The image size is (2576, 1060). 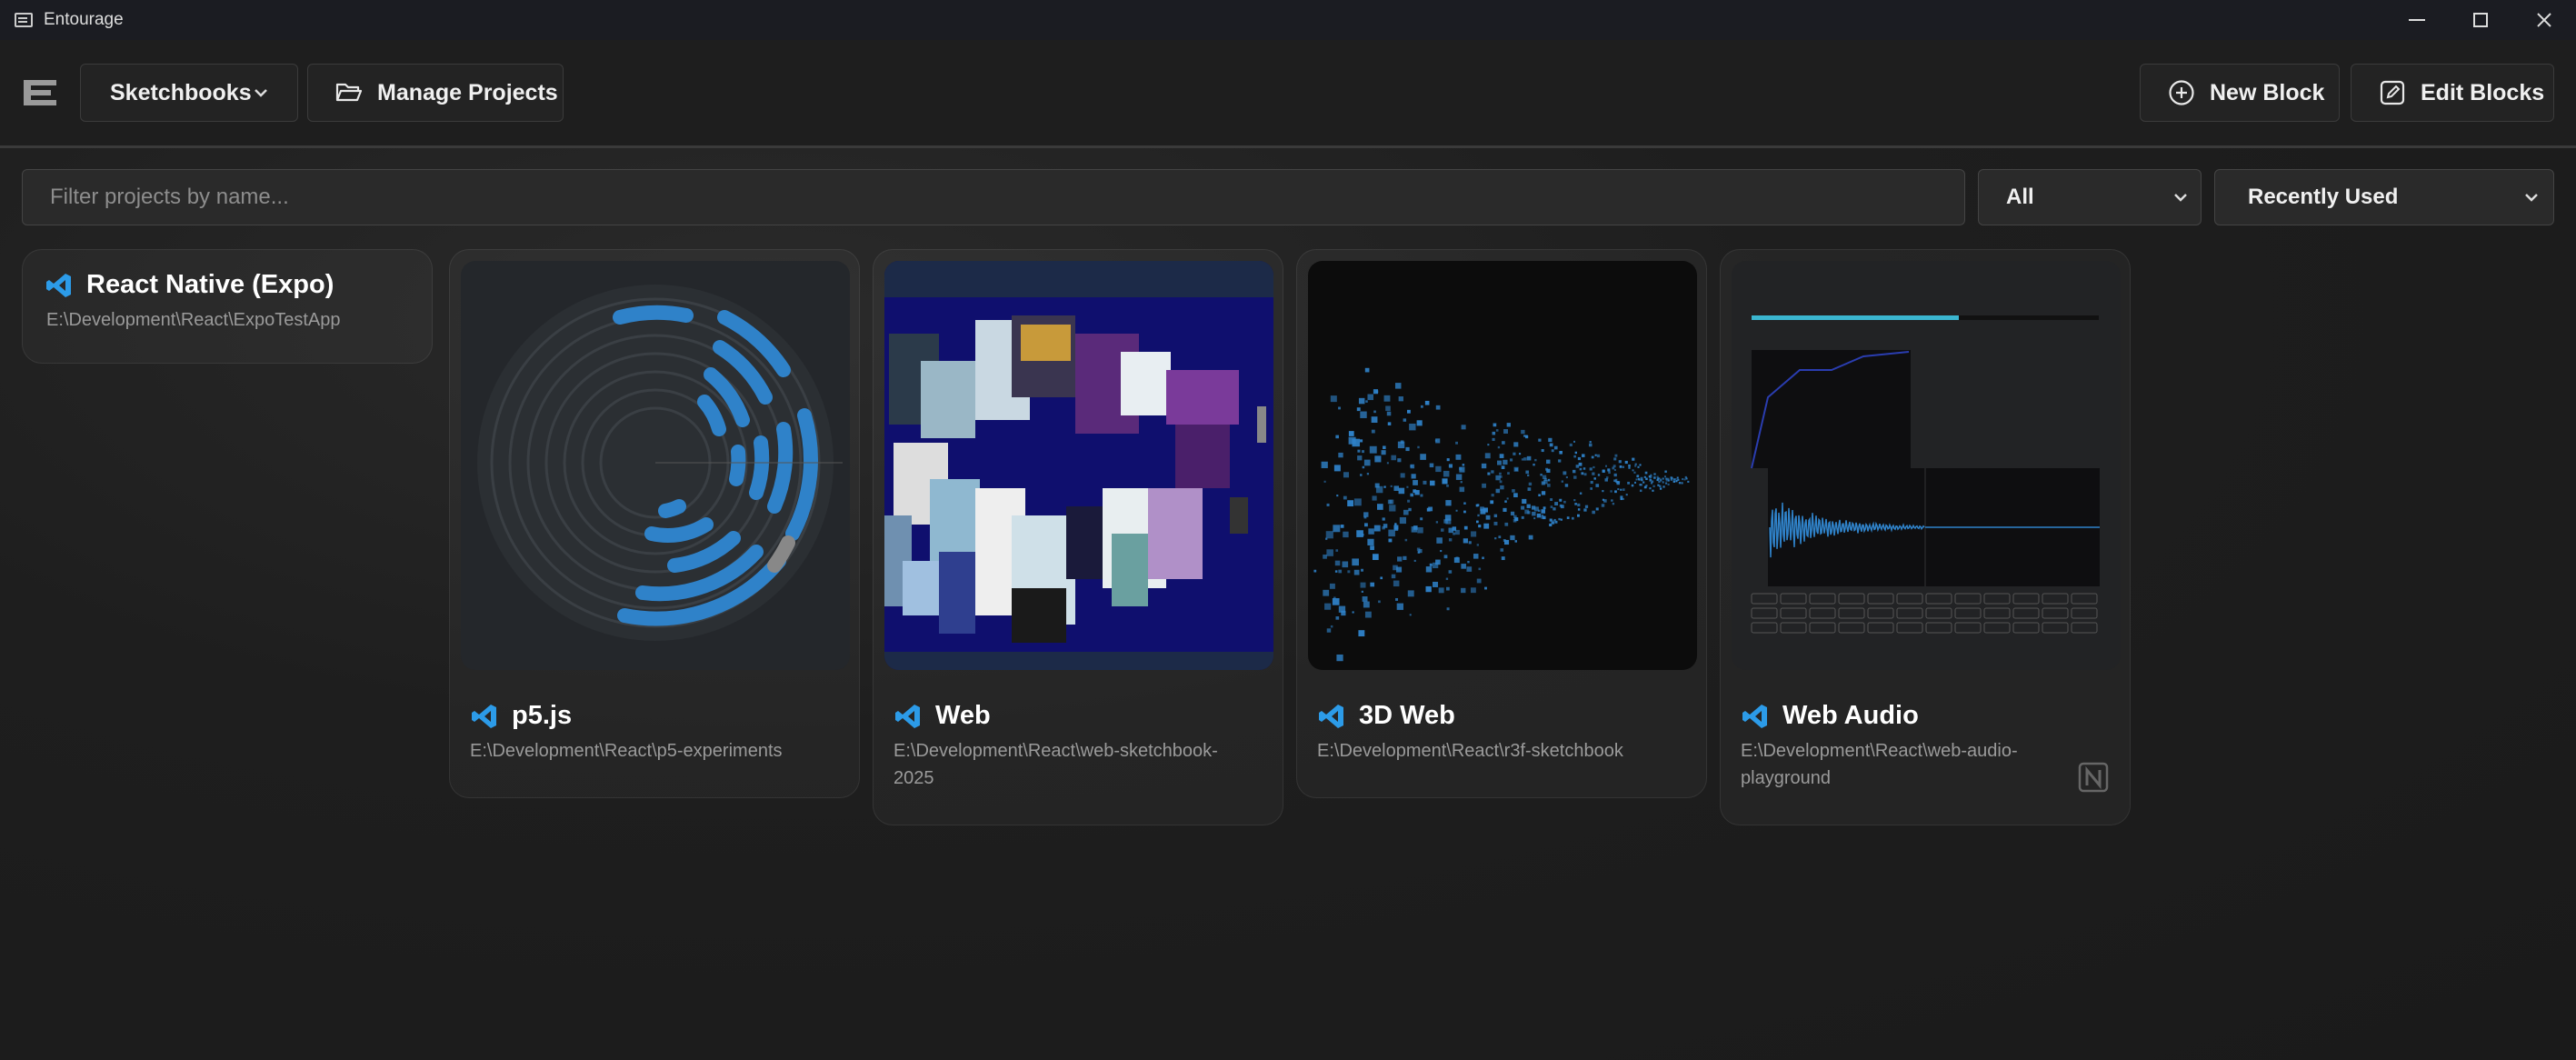 I want to click on minimize-icon, so click(x=2417, y=20).